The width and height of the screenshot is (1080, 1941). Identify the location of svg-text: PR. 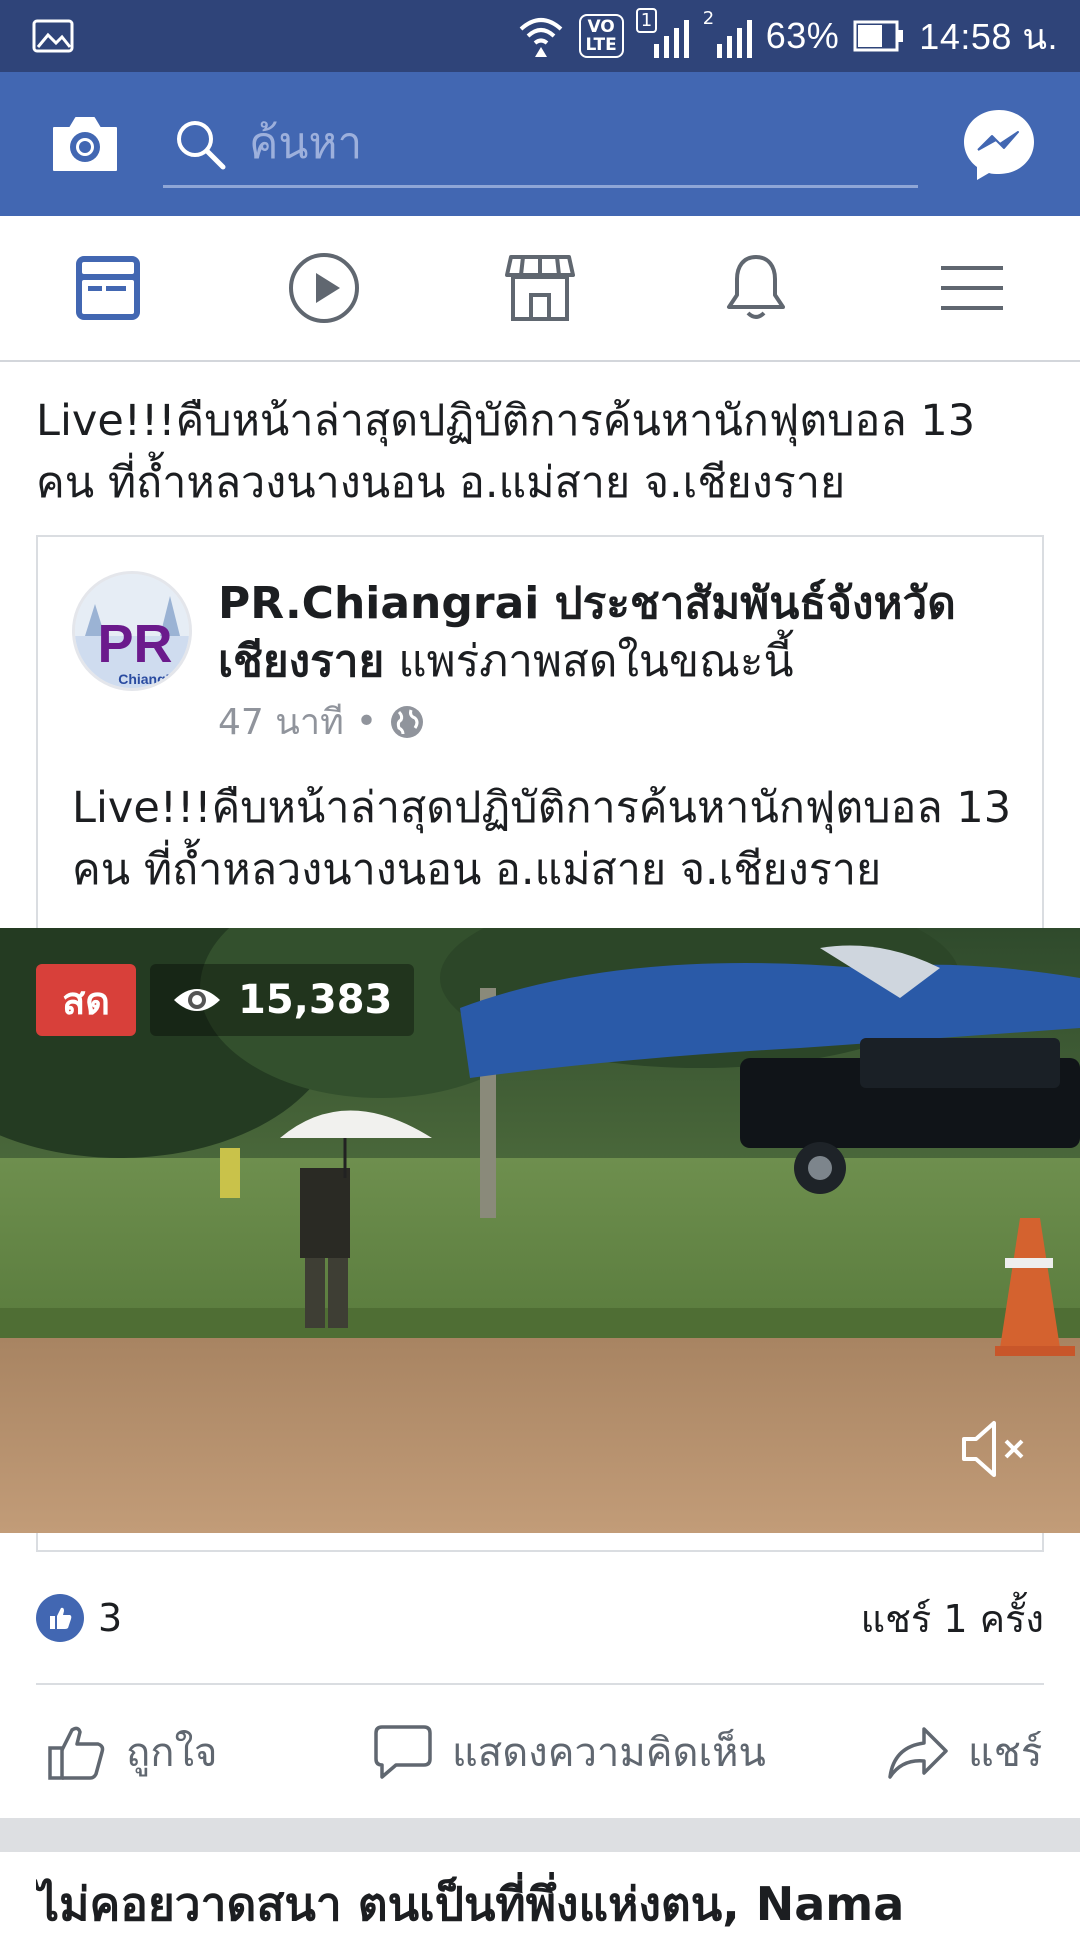
(134, 644).